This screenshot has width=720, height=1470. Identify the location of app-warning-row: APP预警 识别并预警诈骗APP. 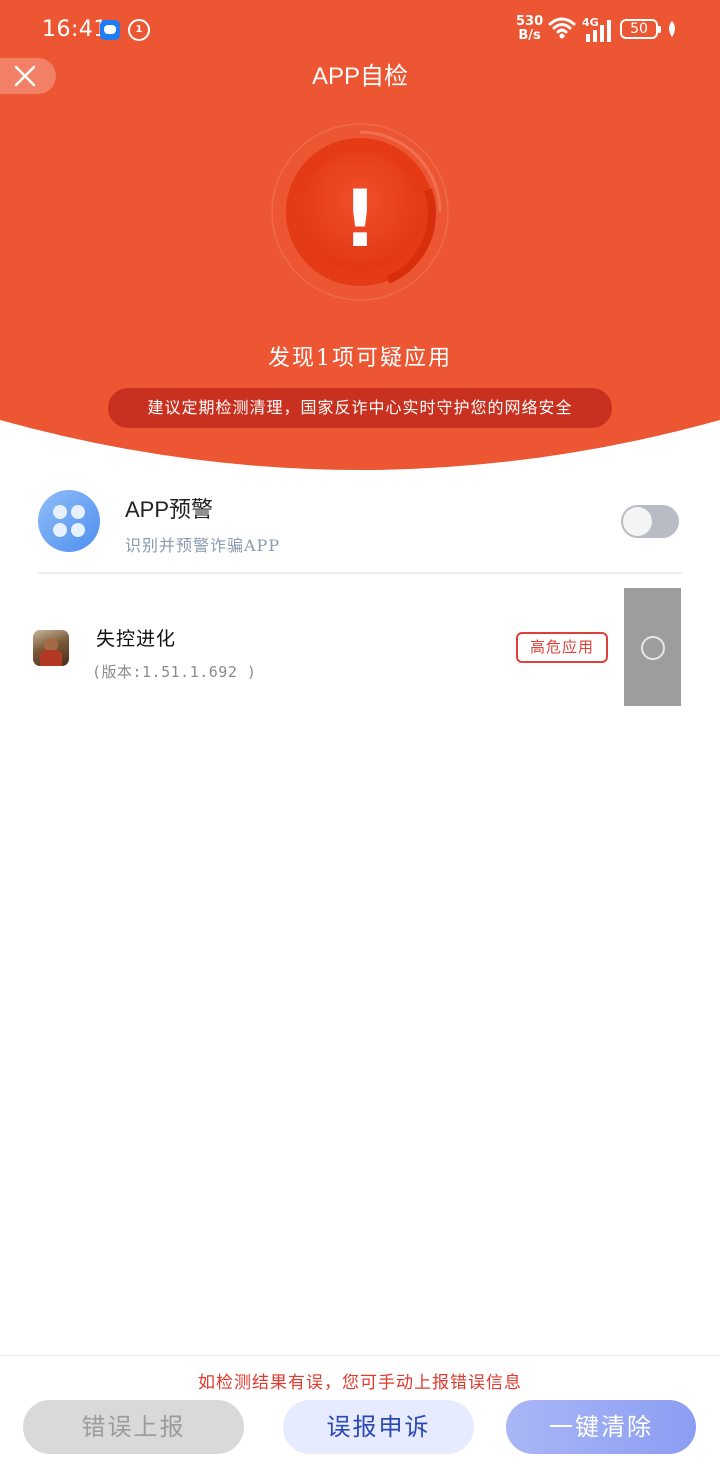
(360, 532).